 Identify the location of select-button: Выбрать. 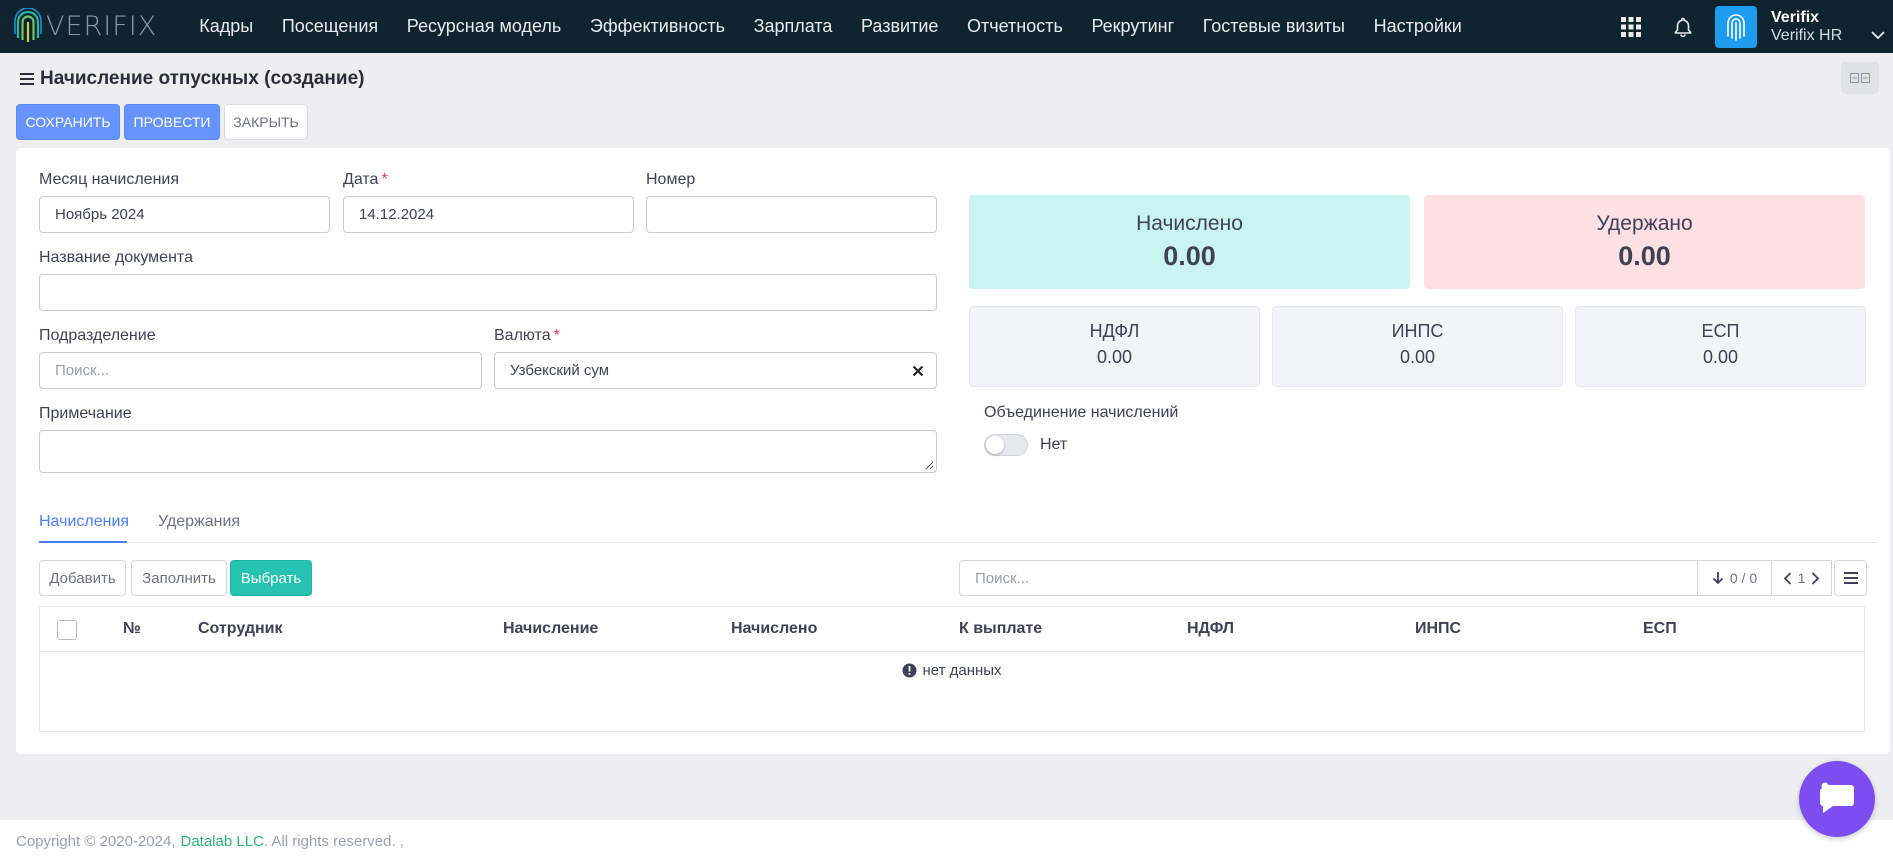
(271, 578).